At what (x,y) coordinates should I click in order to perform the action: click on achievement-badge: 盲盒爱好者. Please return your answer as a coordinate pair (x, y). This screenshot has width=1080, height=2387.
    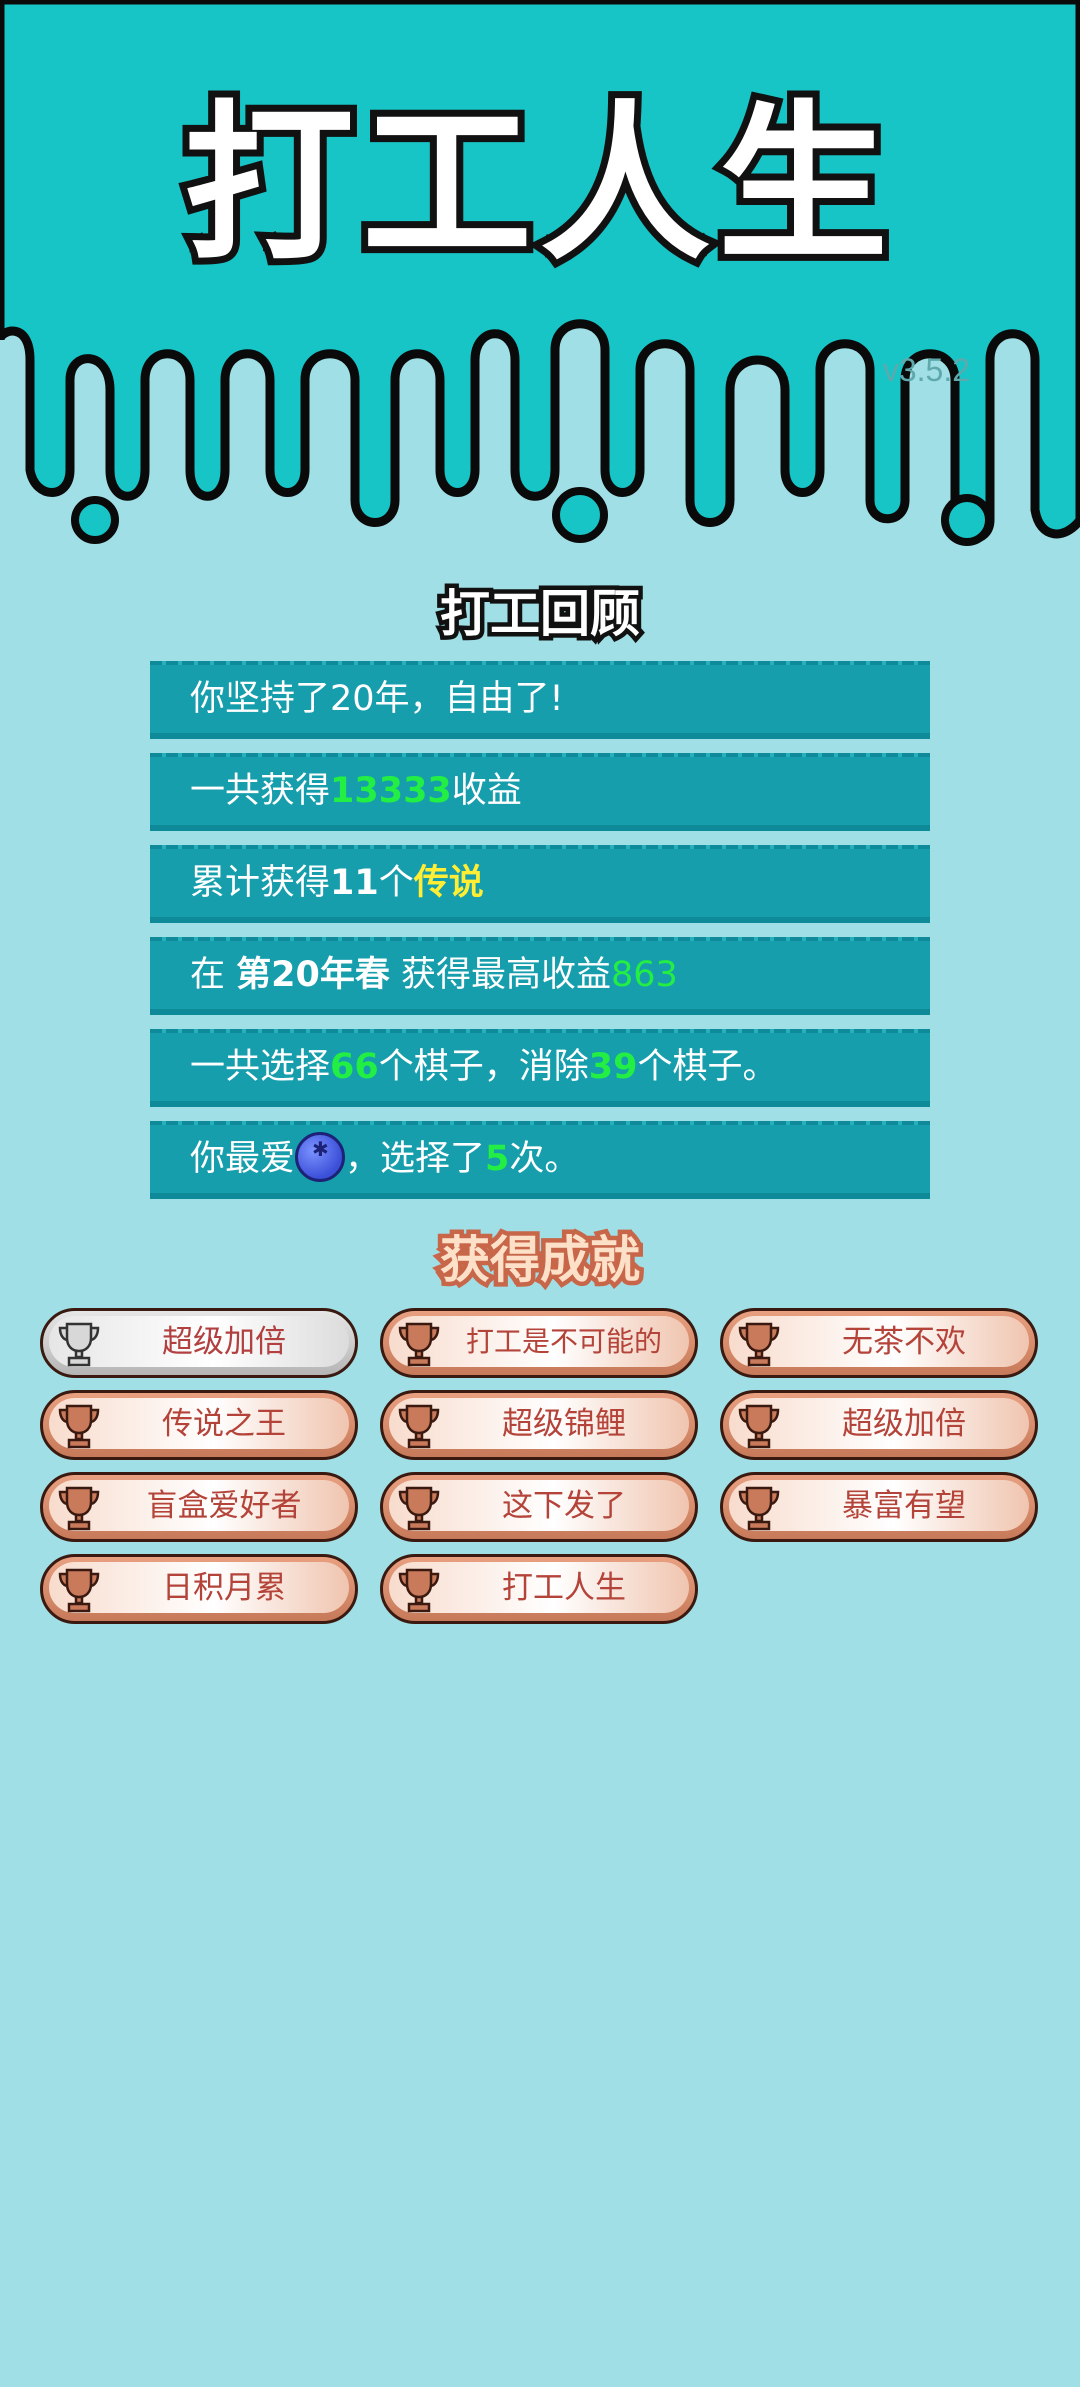
    Looking at the image, I should click on (199, 1507).